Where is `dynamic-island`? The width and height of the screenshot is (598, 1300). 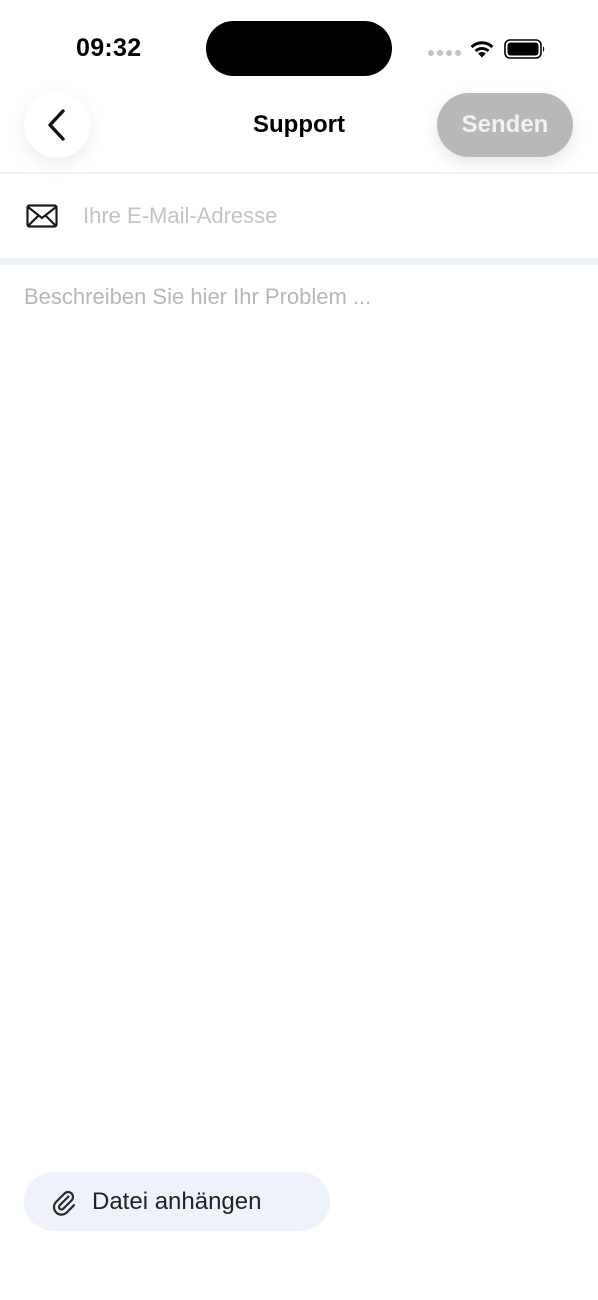
dynamic-island is located at coordinates (299, 48).